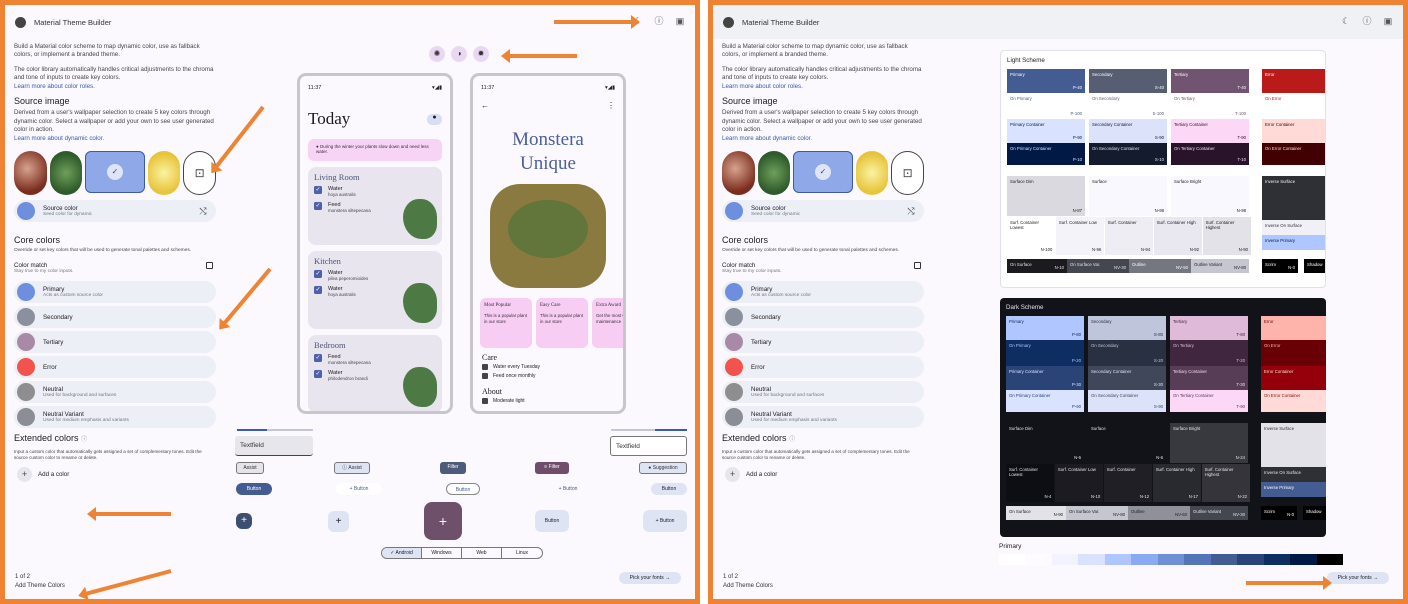 The width and height of the screenshot is (1408, 604). Describe the element at coordinates (1045, 378) in the screenshot. I see `scheme-tile-primary-container: Primary Container P-30` at that location.